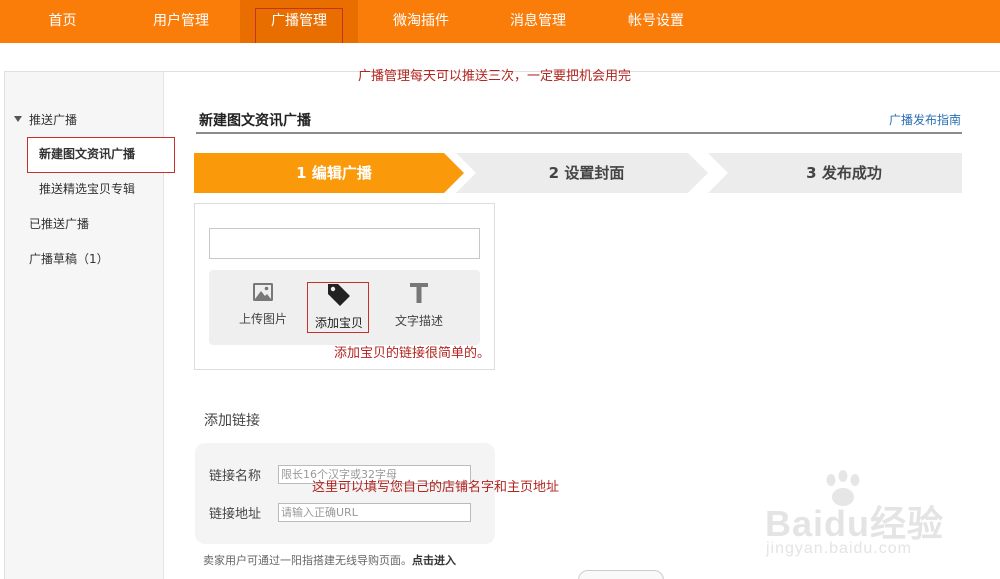 The height and width of the screenshot is (579, 1000). I want to click on step-1: 1 编辑广播, so click(334, 173).